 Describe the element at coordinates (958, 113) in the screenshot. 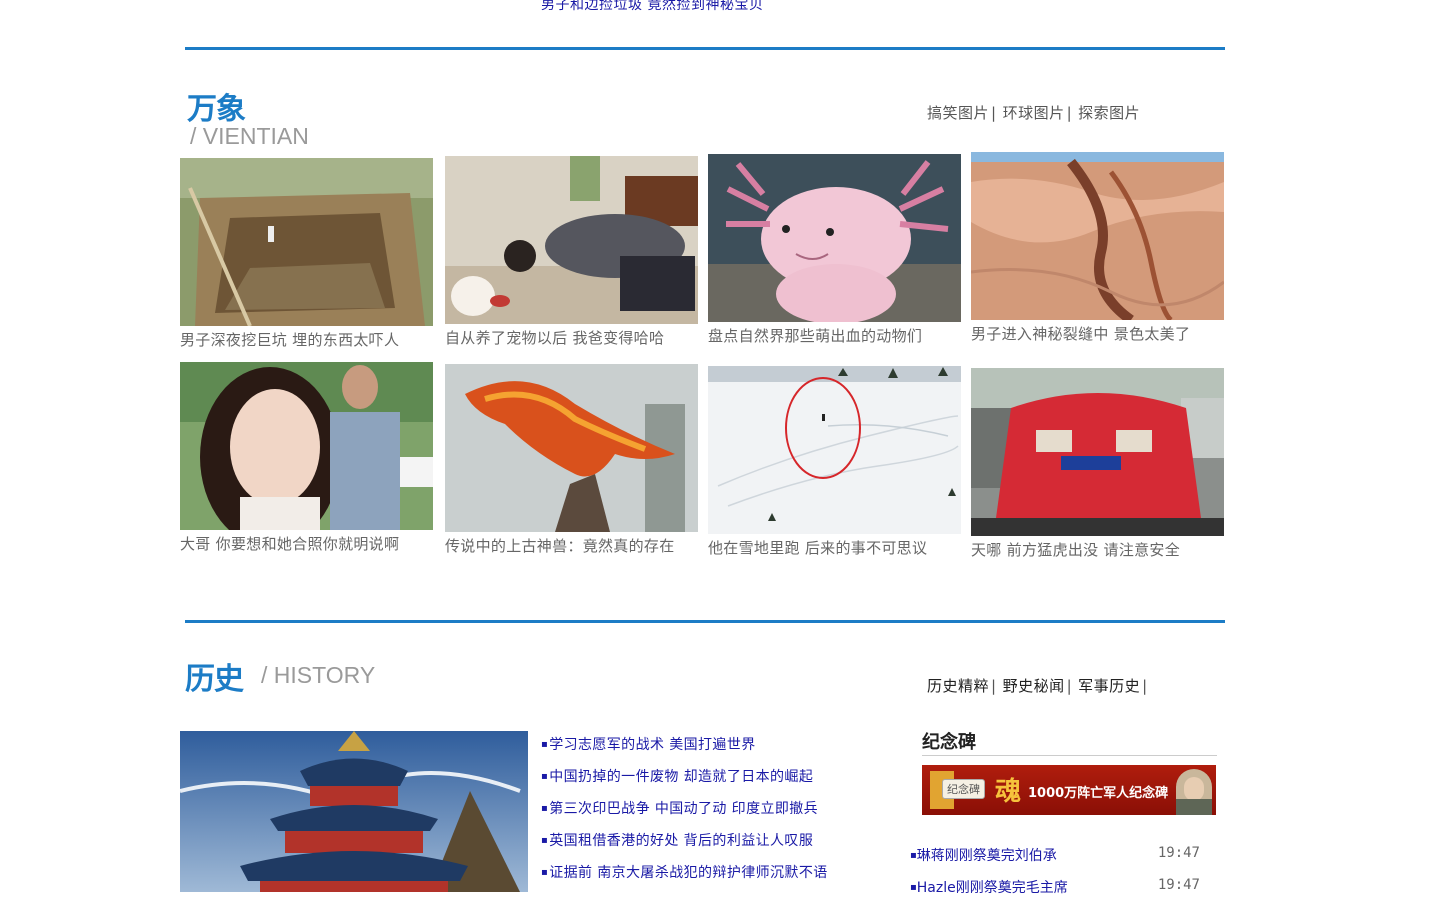

I see `link-funny-pictures: 搞笑图片` at that location.